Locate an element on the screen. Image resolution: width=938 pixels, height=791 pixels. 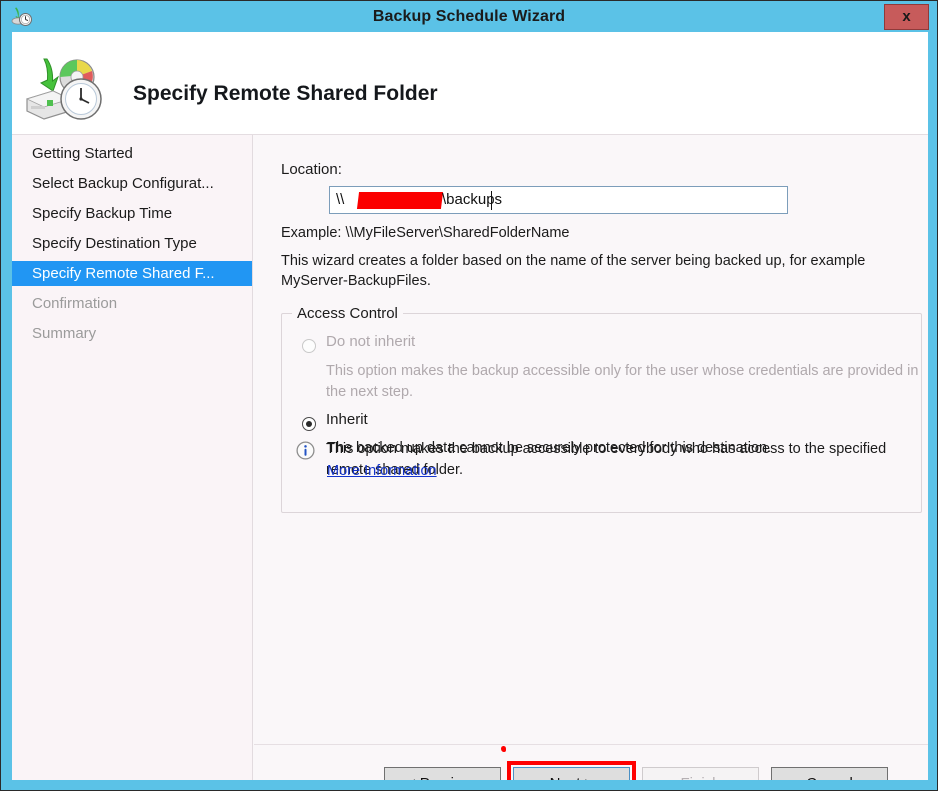
title-bar: Backup Schedule Wizard x is located at coordinates (469, 16).